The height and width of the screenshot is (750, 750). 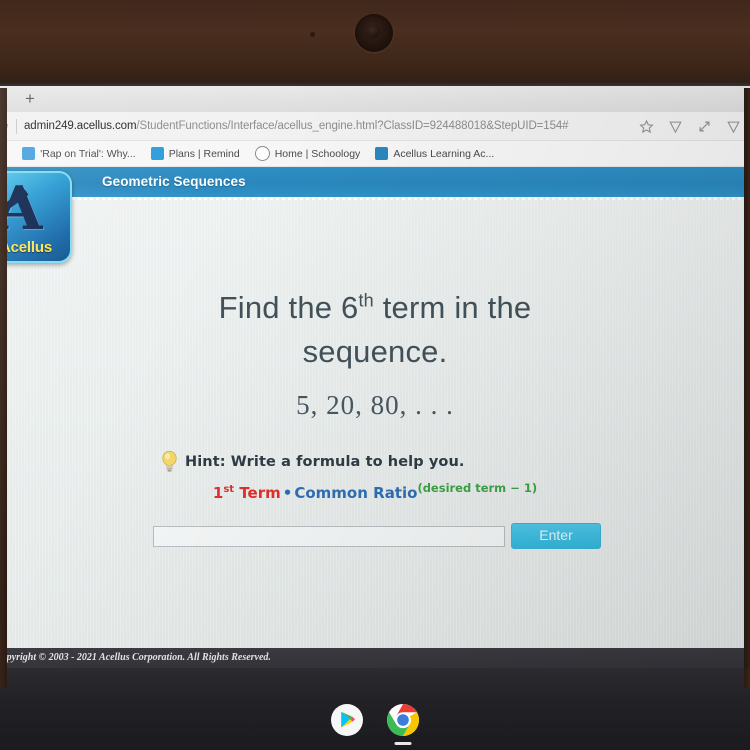 I want to click on formula-exponent: (desired term − 1), so click(x=477, y=488).